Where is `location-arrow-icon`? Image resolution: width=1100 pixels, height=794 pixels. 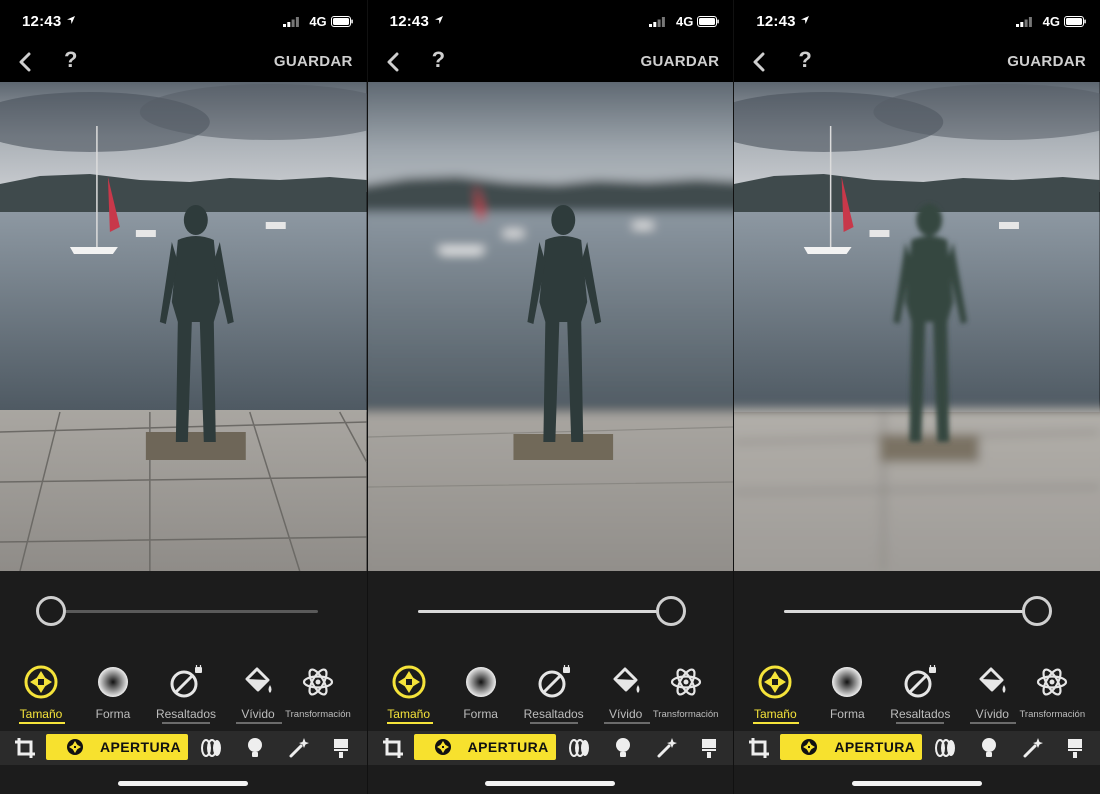
location-arrow-icon is located at coordinates (805, 20).